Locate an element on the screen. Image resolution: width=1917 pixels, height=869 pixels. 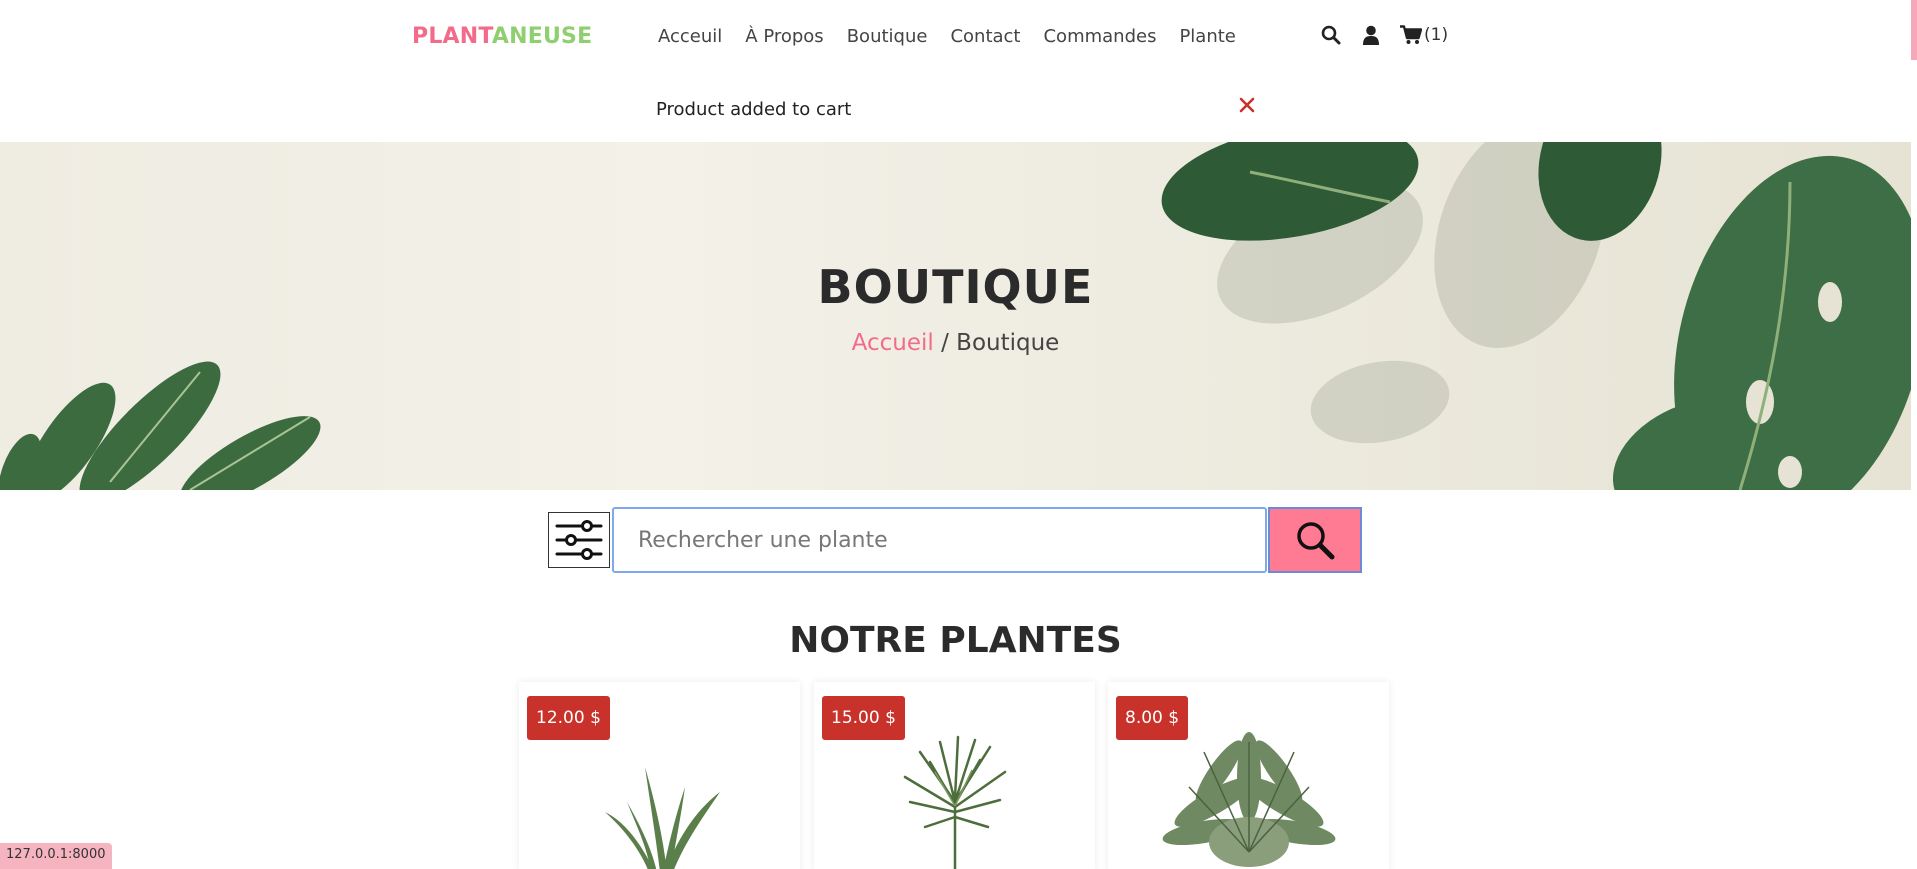
breadcrumb-home-link: Accueil is located at coordinates (893, 343).